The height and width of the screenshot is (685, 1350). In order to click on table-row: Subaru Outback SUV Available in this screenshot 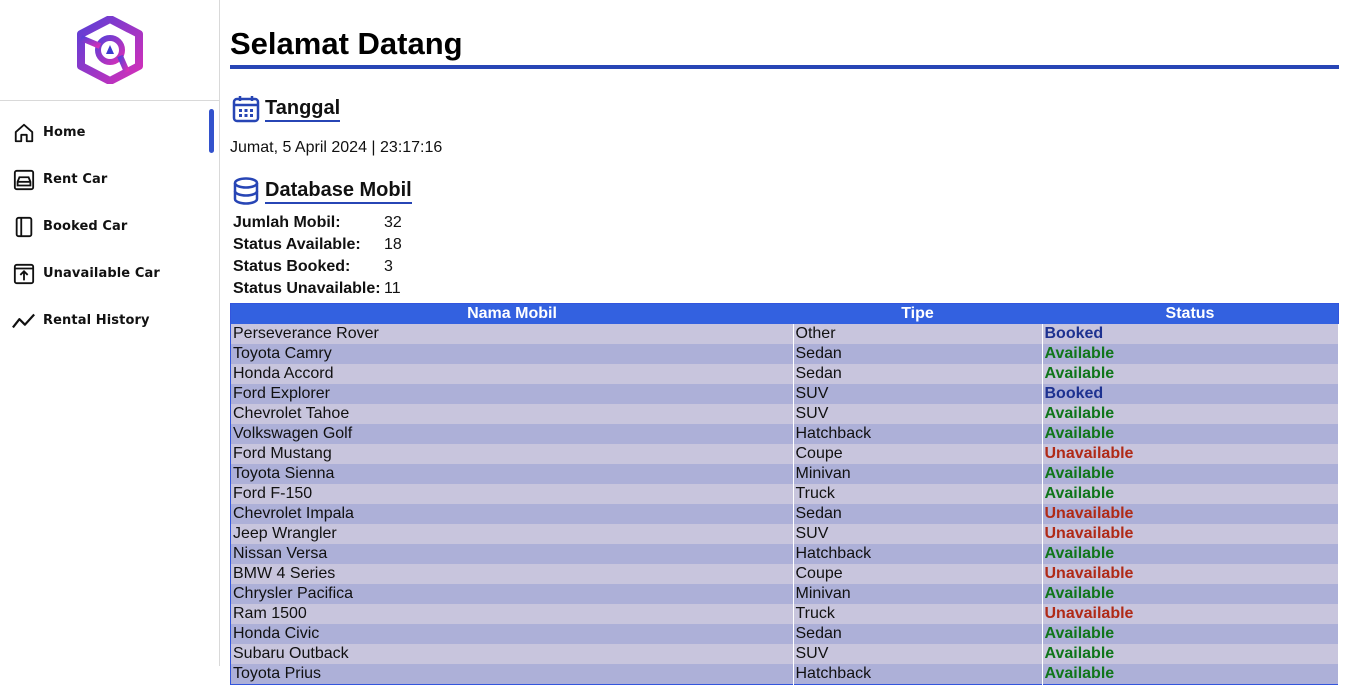, I will do `click(784, 654)`.